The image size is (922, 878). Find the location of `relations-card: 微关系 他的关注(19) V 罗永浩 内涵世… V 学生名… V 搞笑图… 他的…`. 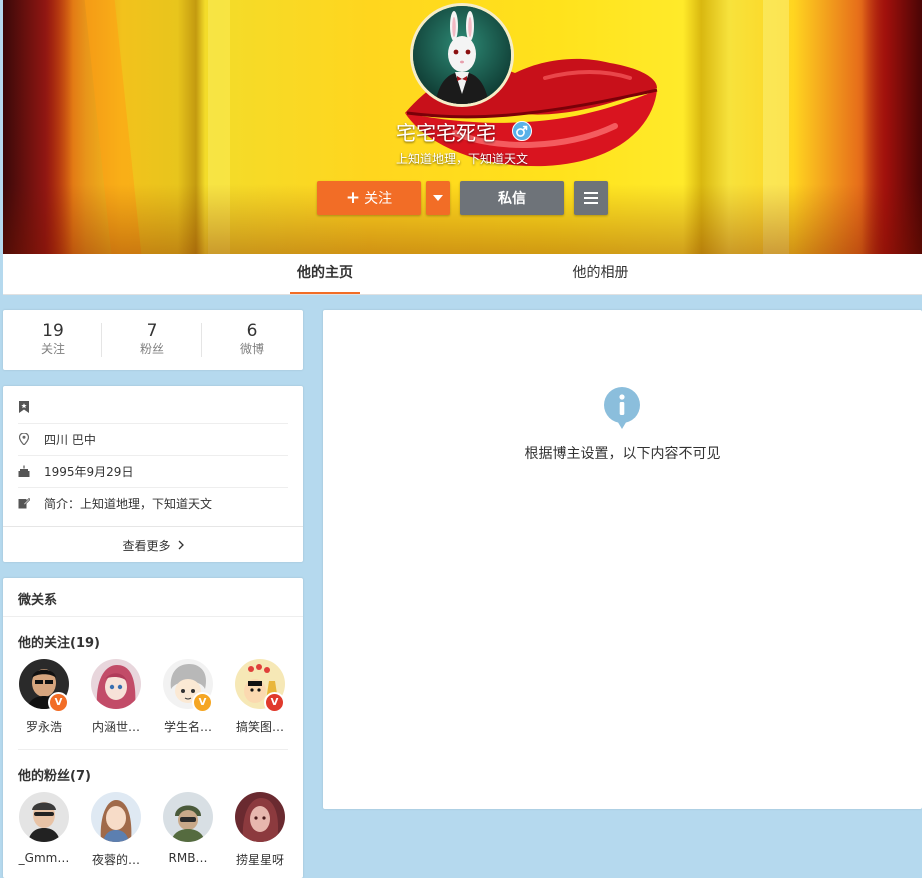

relations-card: 微关系 他的关注(19) V 罗永浩 内涵世… V 学生名… V 搞笑图… 他的… is located at coordinates (153, 728).